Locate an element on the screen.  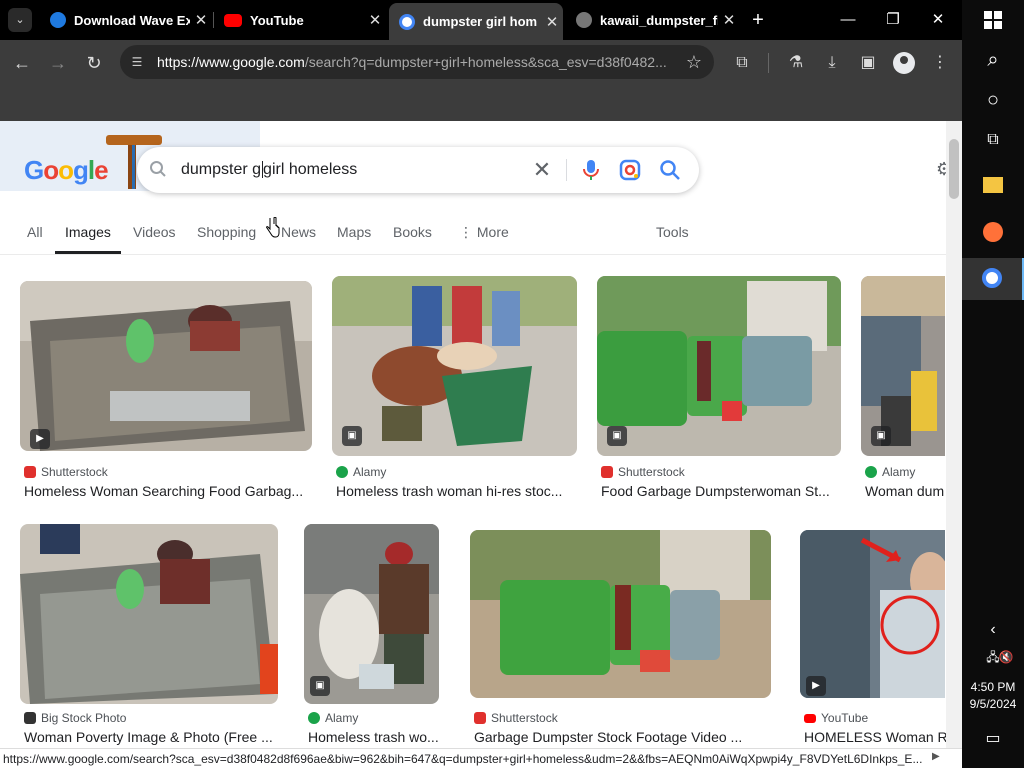
result-title: Woman dum is located at coordinates (905, 491).